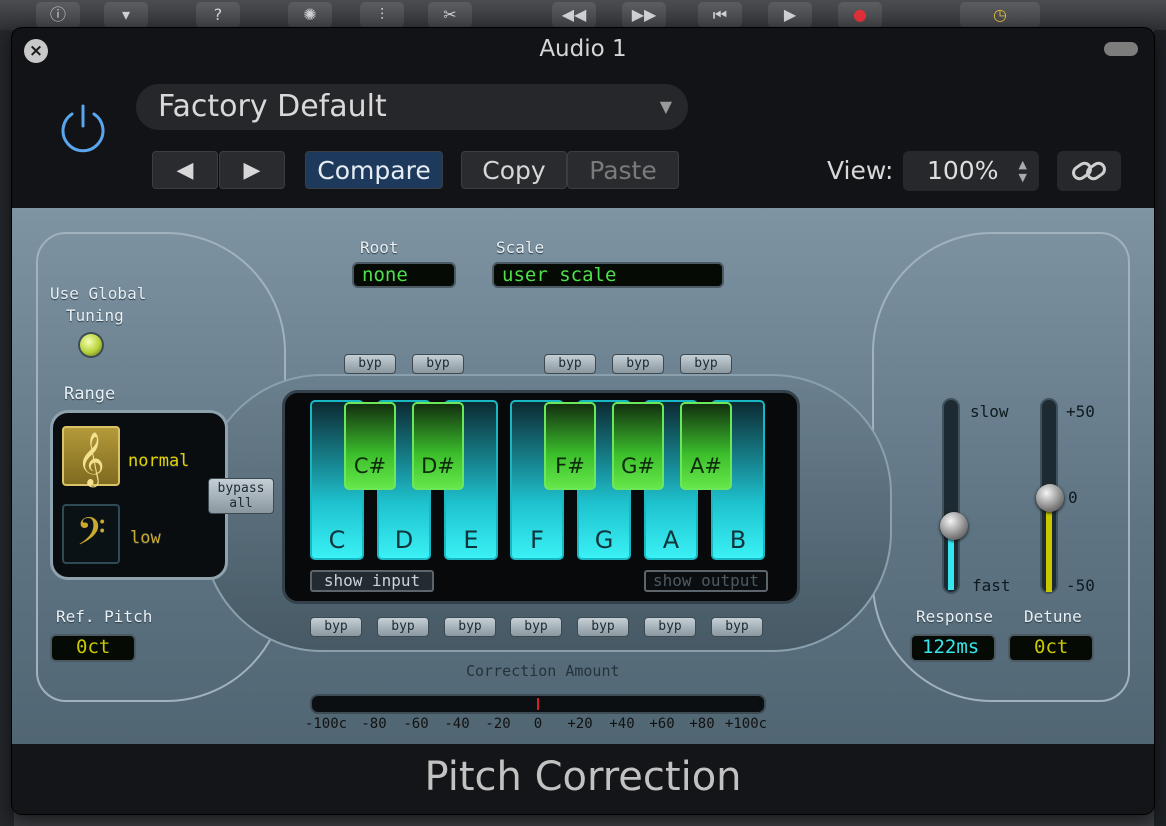 The height and width of the screenshot is (826, 1166). Describe the element at coordinates (370, 364) in the screenshot. I see `bypass-csharp-button: byp` at that location.